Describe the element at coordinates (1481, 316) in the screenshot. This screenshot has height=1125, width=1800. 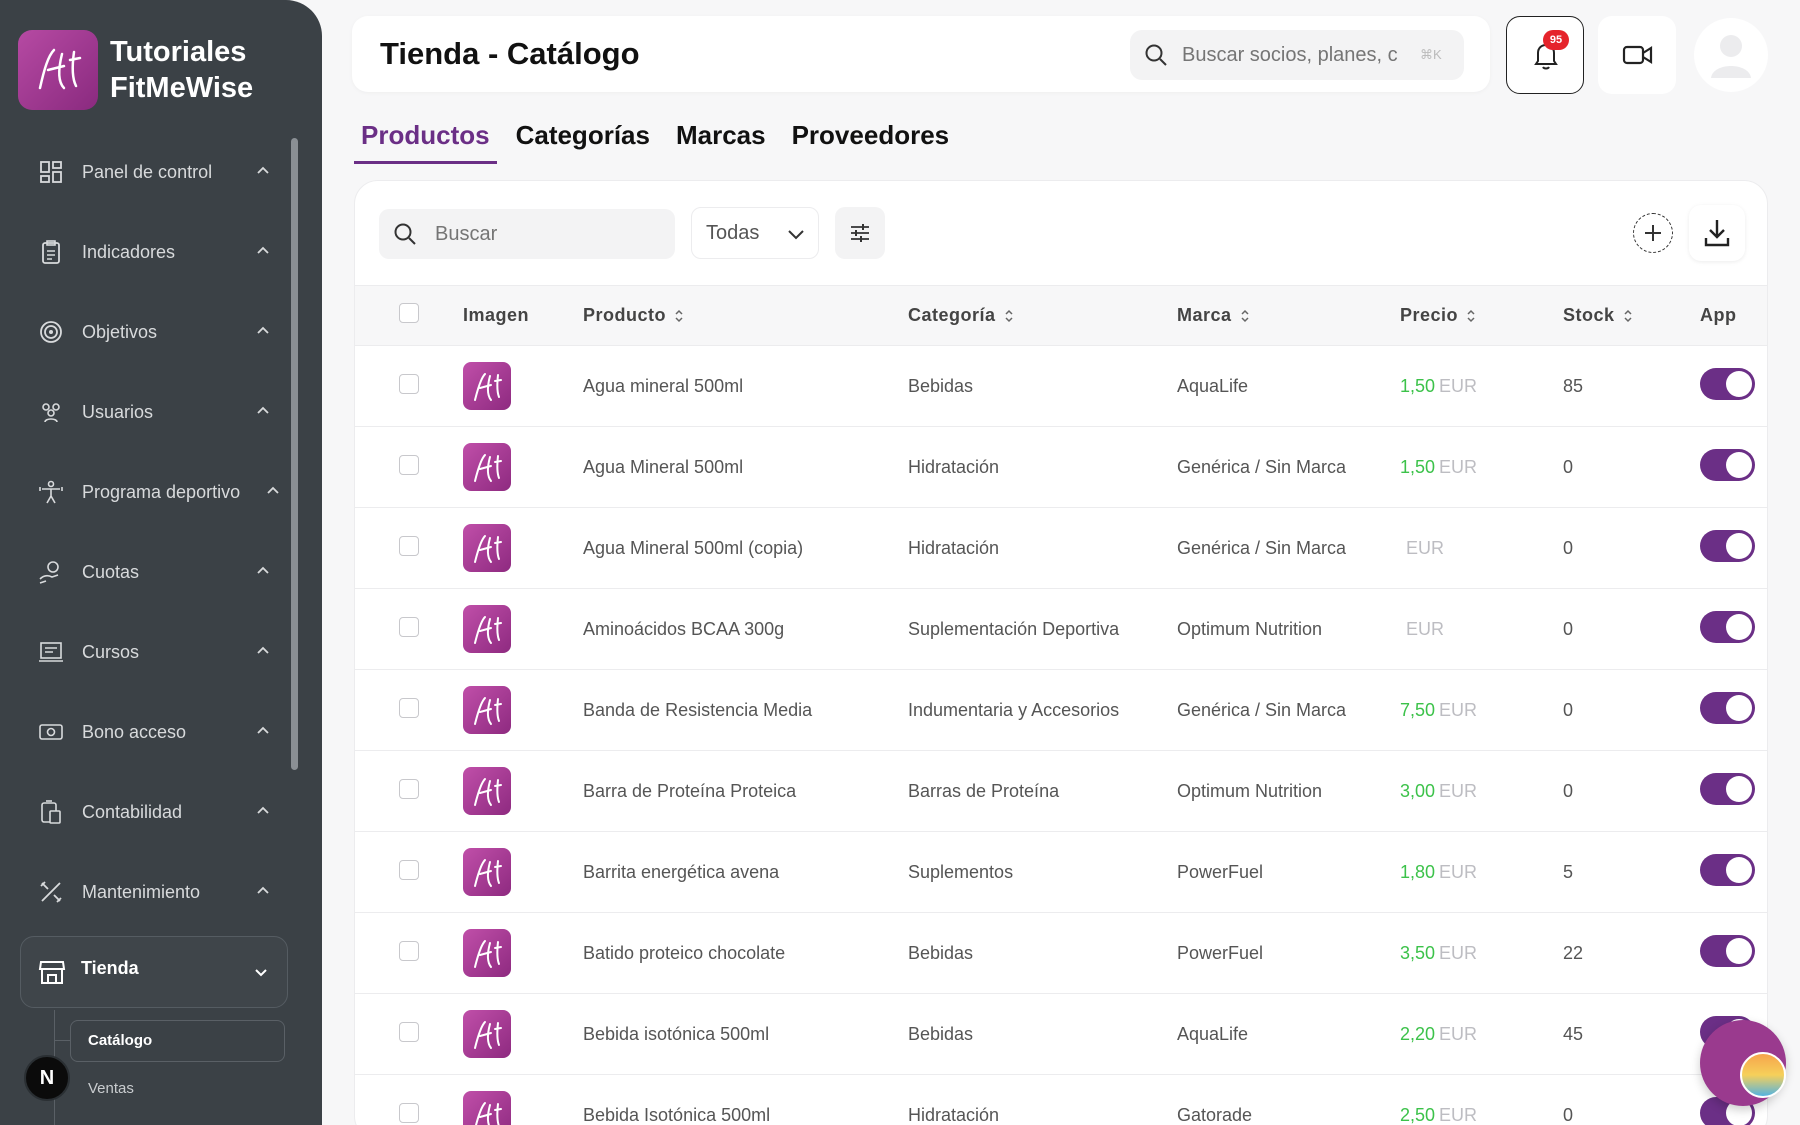
I see `header-price: Precio` at that location.